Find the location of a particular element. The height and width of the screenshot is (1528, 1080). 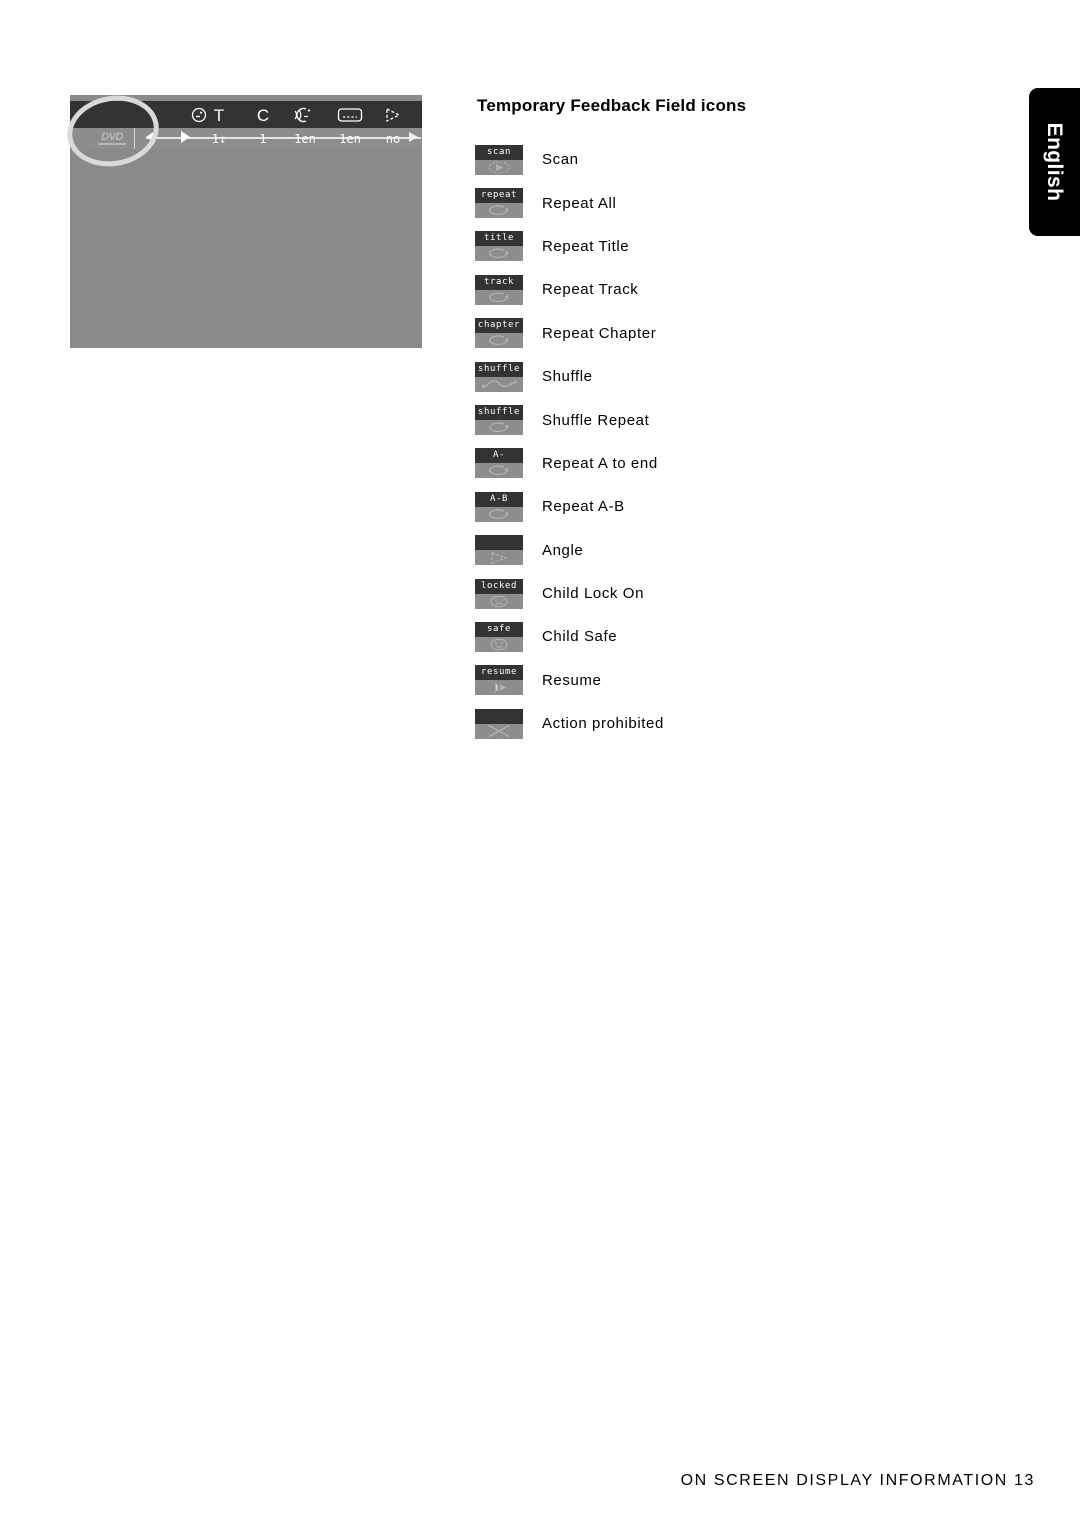

repeat-chapter-badge-icon: chapter is located at coordinates (499, 333).